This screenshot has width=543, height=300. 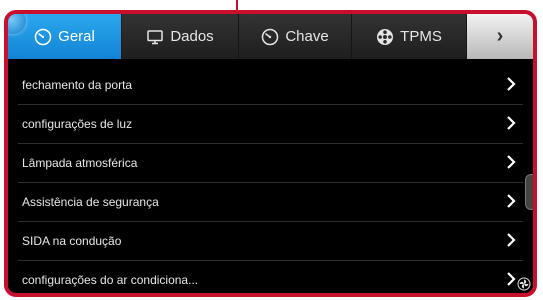 What do you see at coordinates (43, 37) in the screenshot?
I see `dashboard-gauge-icon` at bounding box center [43, 37].